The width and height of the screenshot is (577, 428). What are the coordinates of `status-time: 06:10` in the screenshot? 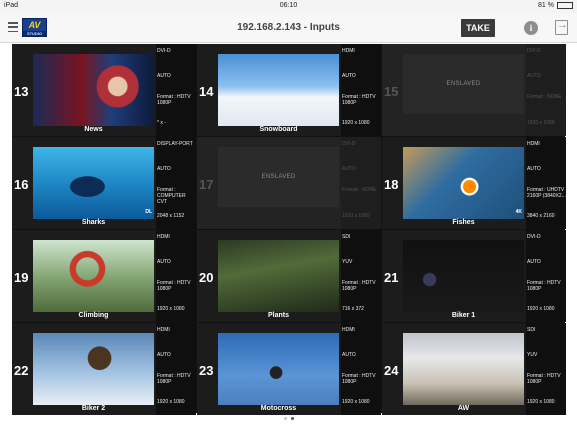 It's located at (288, 5).